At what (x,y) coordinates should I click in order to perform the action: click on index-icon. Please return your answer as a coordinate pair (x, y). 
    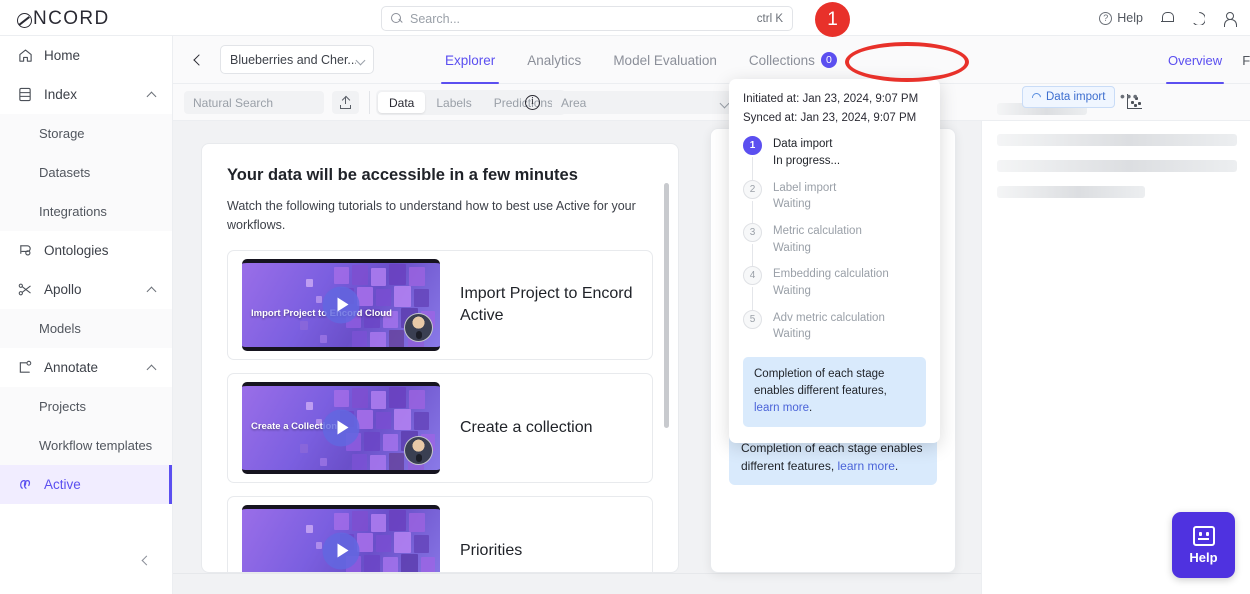
    Looking at the image, I should click on (25, 94).